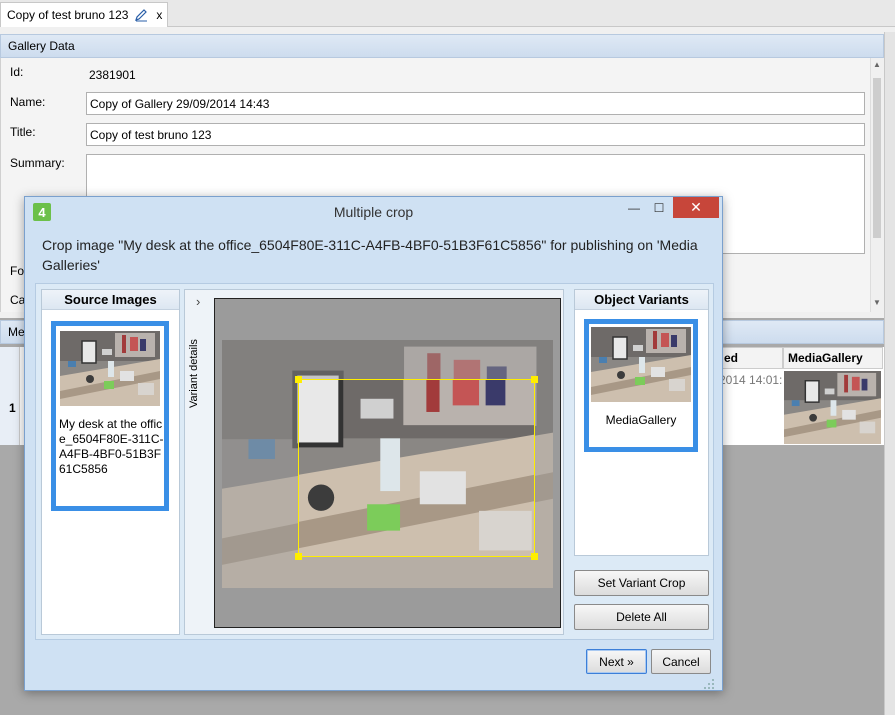 Image resolution: width=895 pixels, height=715 pixels. I want to click on delete-all-button: Delete All, so click(641, 617).